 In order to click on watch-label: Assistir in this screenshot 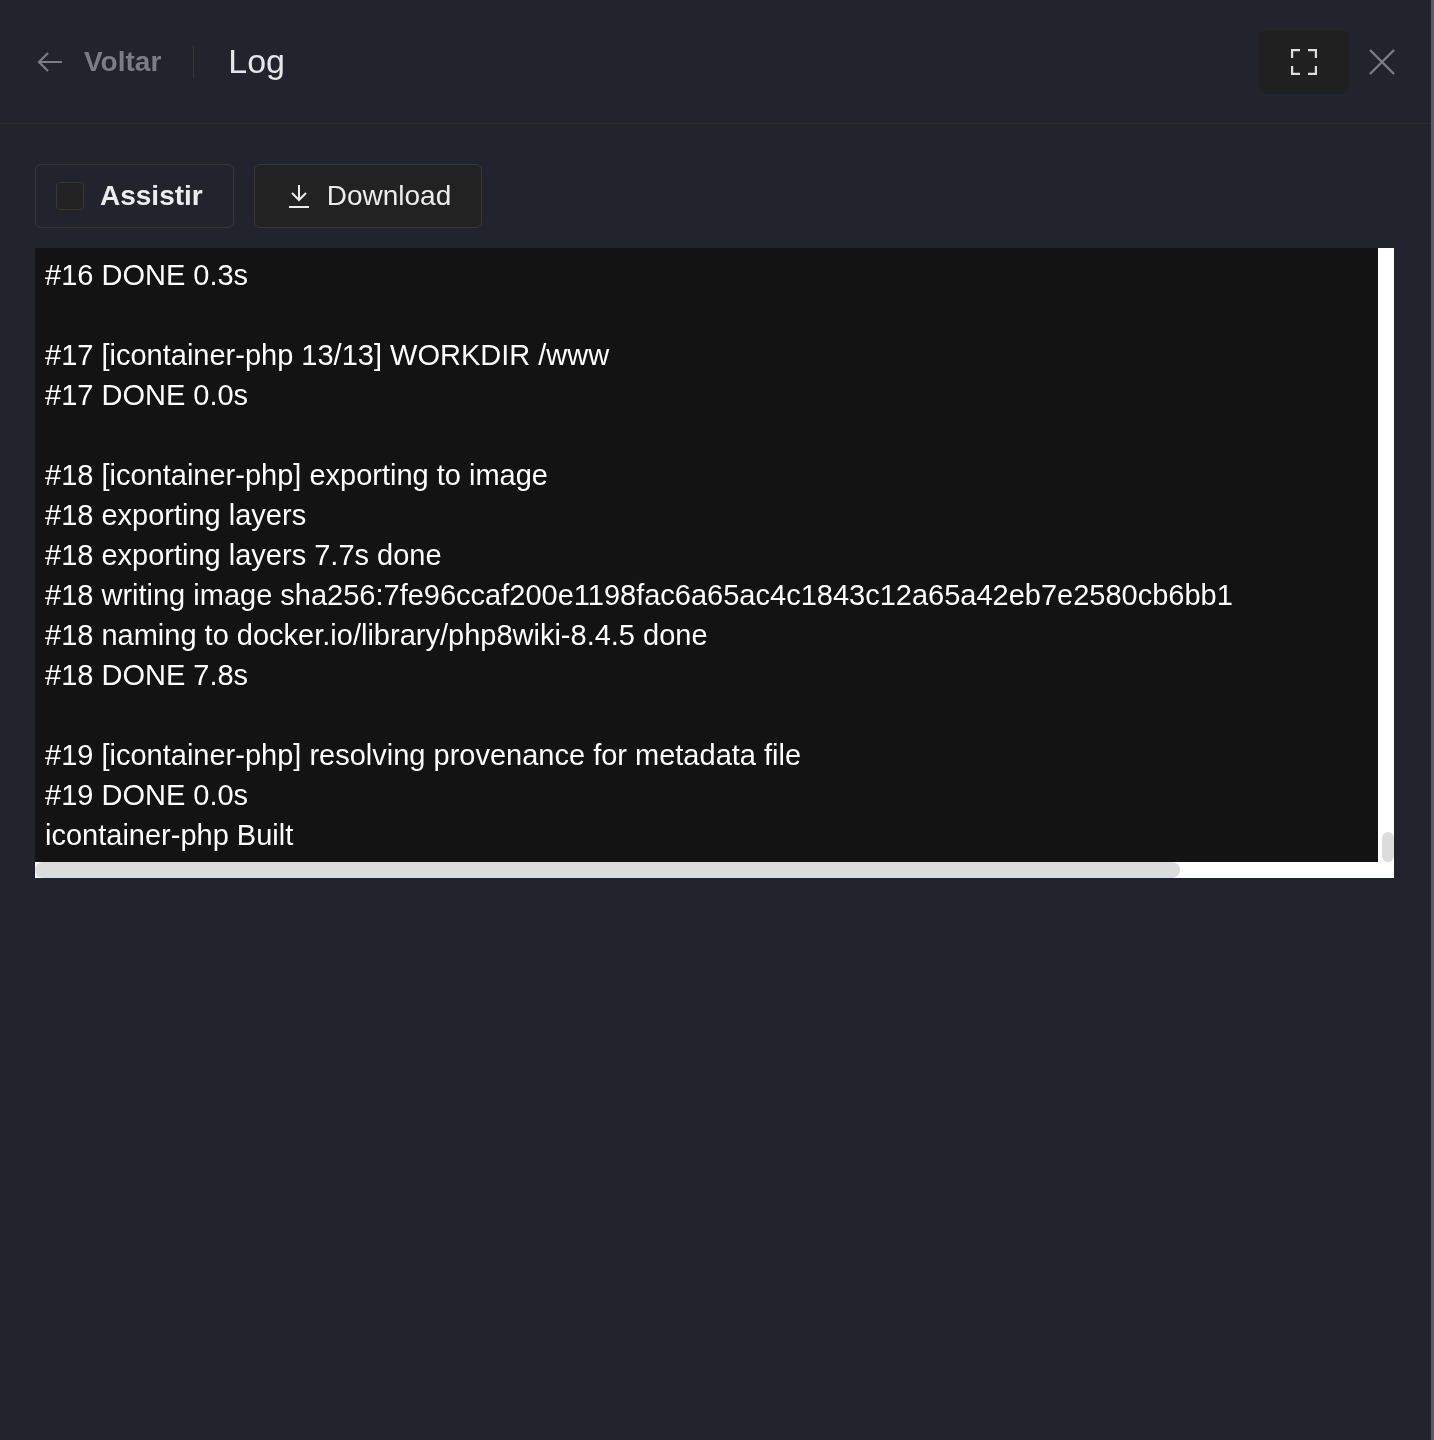, I will do `click(151, 196)`.